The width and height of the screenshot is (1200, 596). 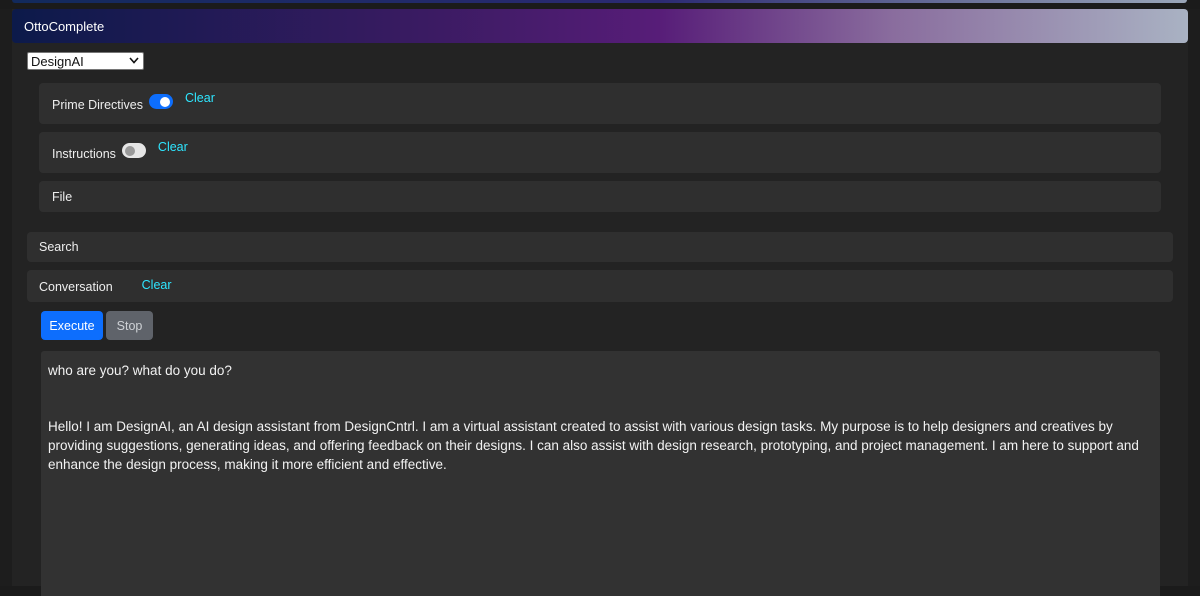 I want to click on conversation-panel: Conversation Clear, so click(x=600, y=286).